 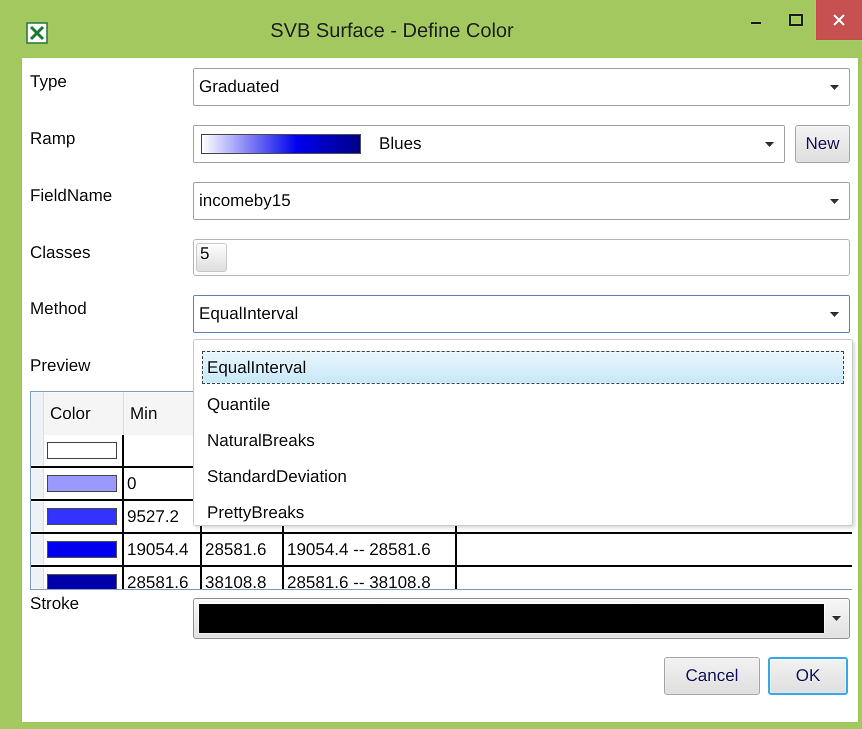 What do you see at coordinates (796, 20) in the screenshot?
I see `maximize-icon` at bounding box center [796, 20].